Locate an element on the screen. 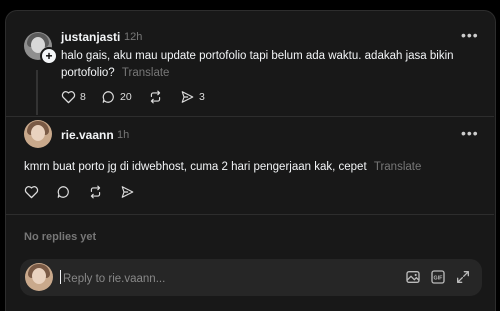 Image resolution: width=500 pixels, height=311 pixels. comment-button: 20 is located at coordinates (116, 97).